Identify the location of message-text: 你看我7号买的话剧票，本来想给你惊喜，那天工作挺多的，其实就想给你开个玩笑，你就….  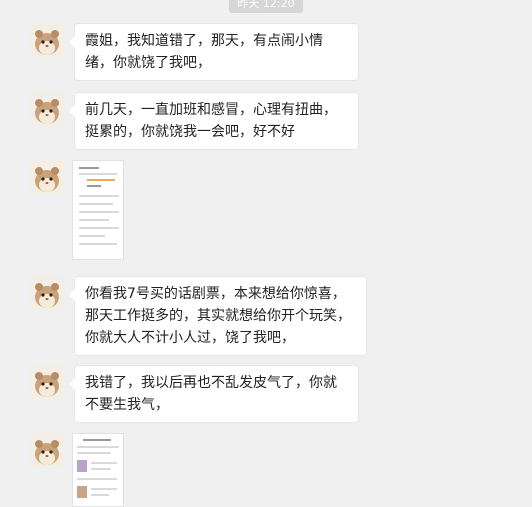
(218, 316).